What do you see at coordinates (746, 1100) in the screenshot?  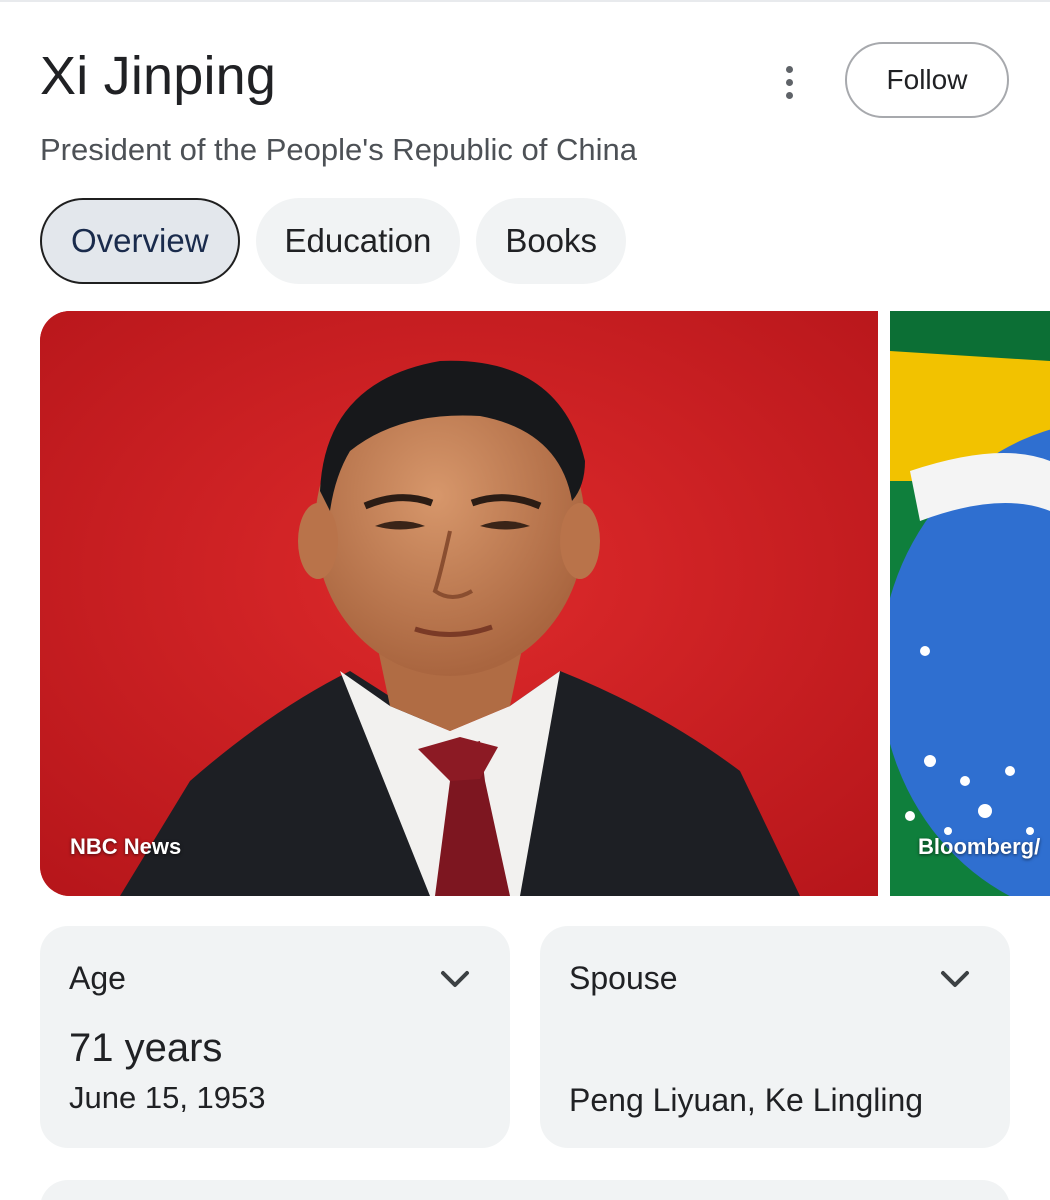 I see `spouse-value: Peng Liyuan, Ke Lingling` at bounding box center [746, 1100].